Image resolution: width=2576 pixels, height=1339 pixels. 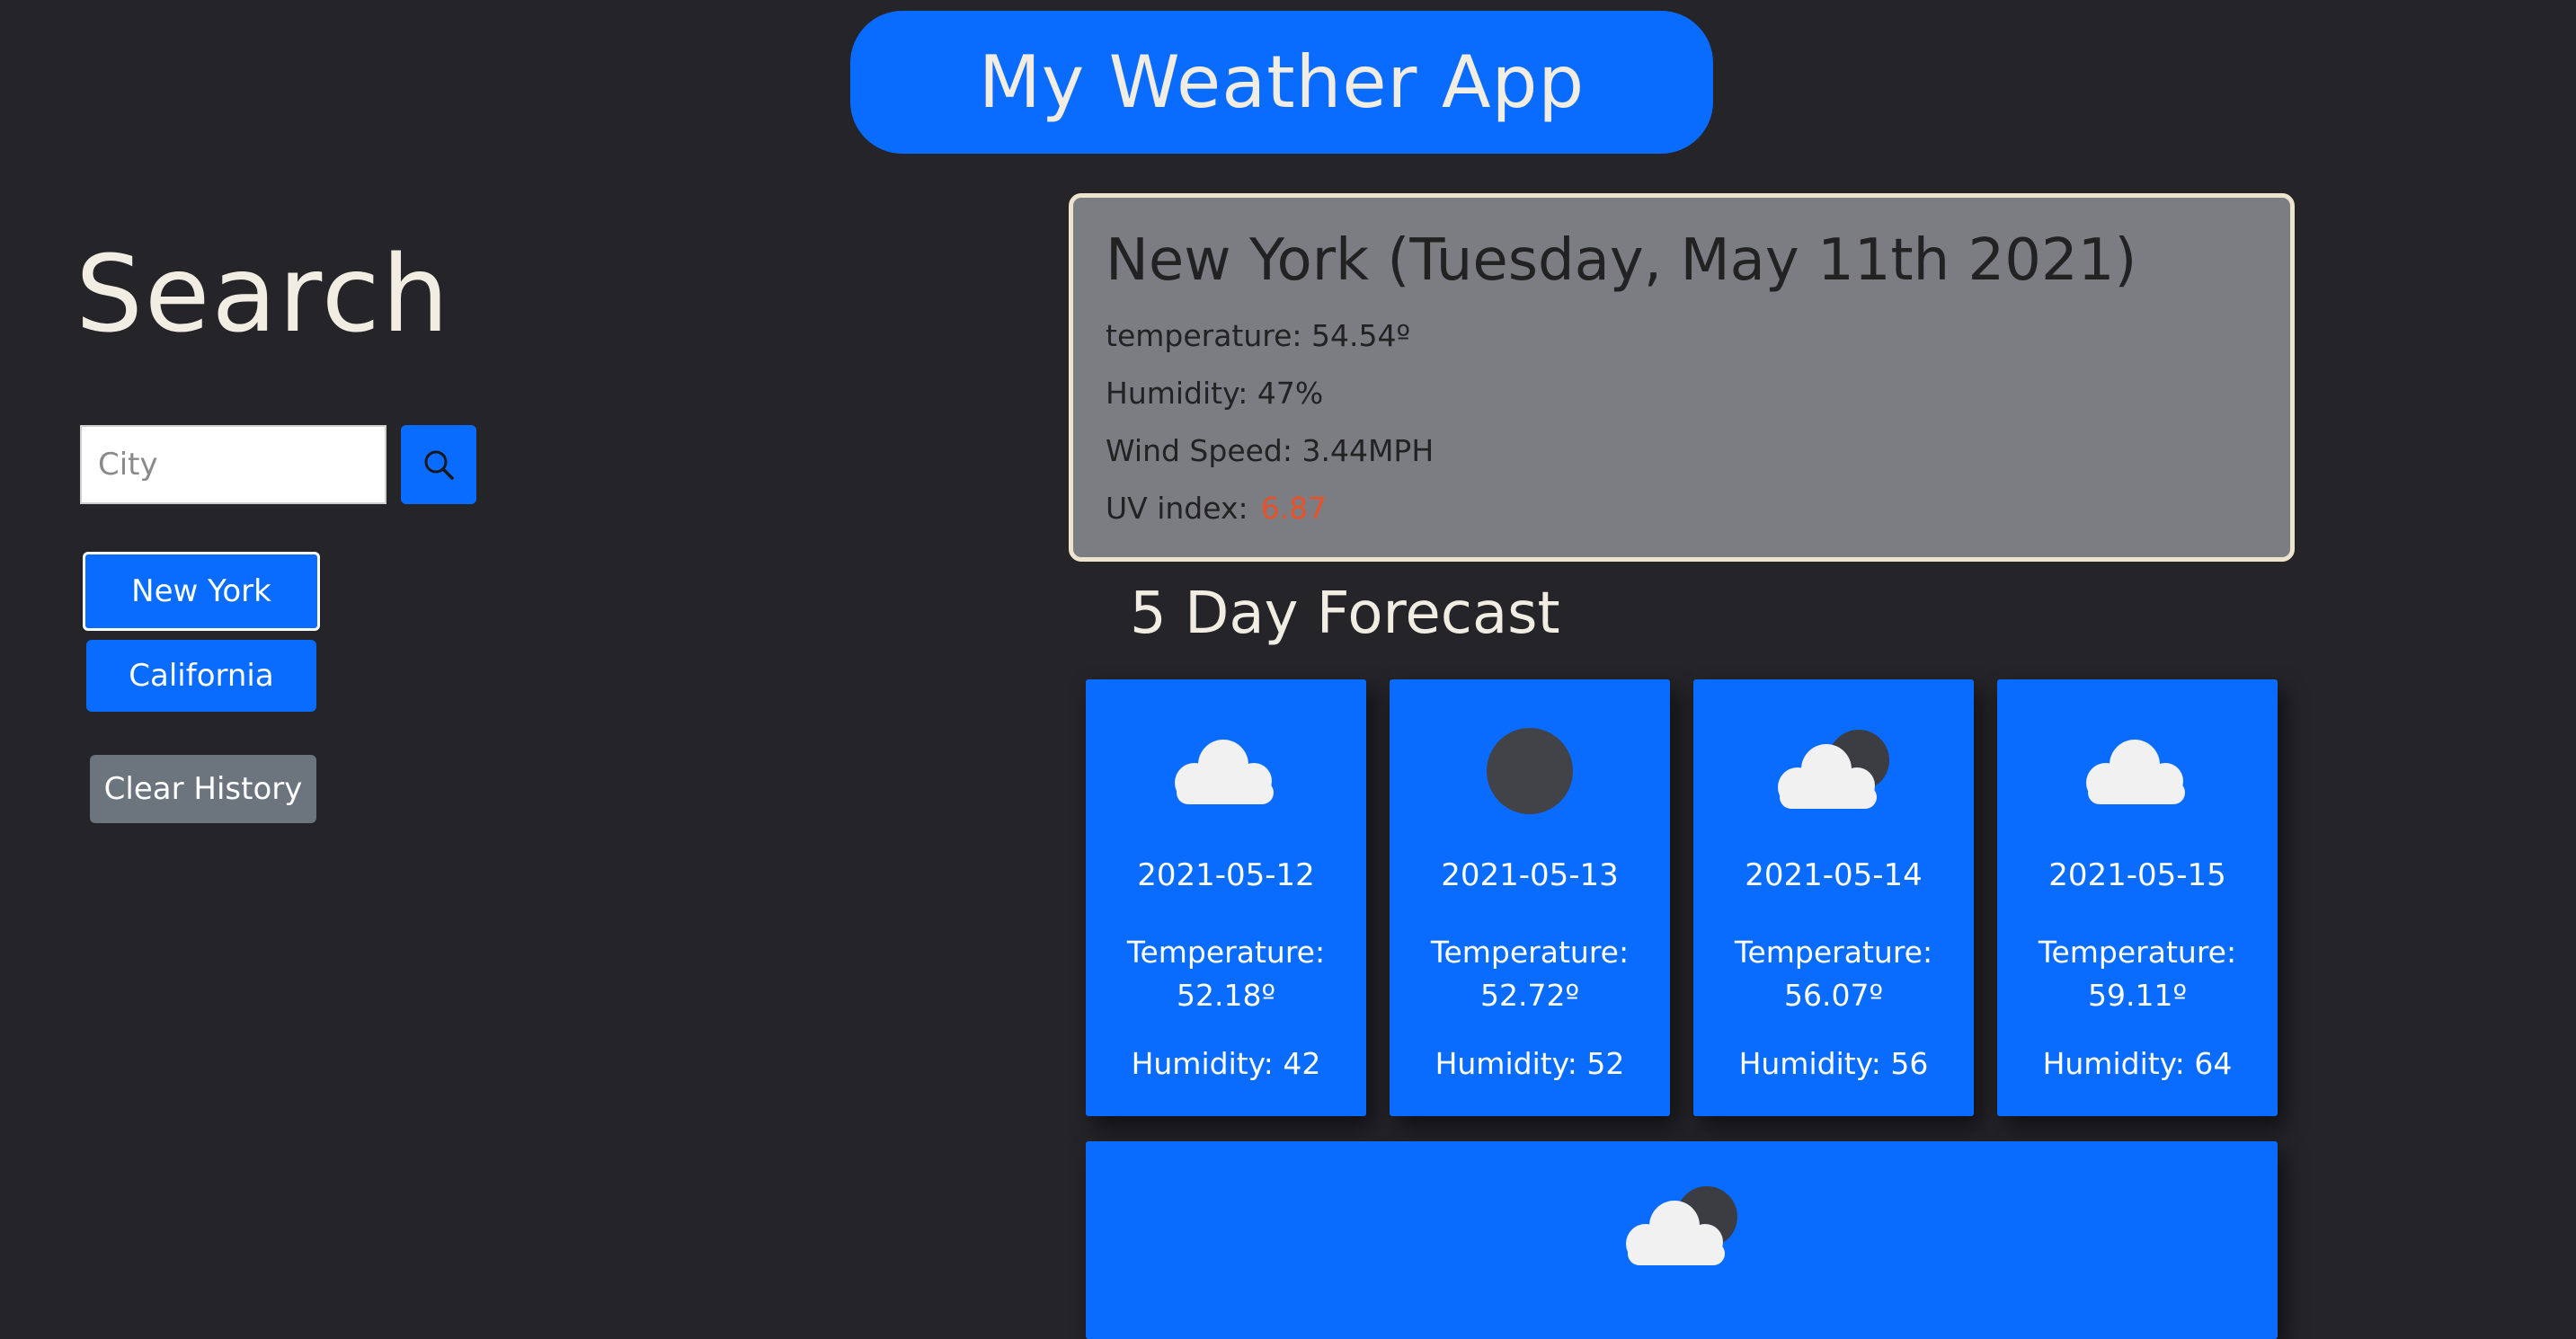 What do you see at coordinates (1226, 974) in the screenshot?
I see `forecast-temperature: Temperature: 52.18º` at bounding box center [1226, 974].